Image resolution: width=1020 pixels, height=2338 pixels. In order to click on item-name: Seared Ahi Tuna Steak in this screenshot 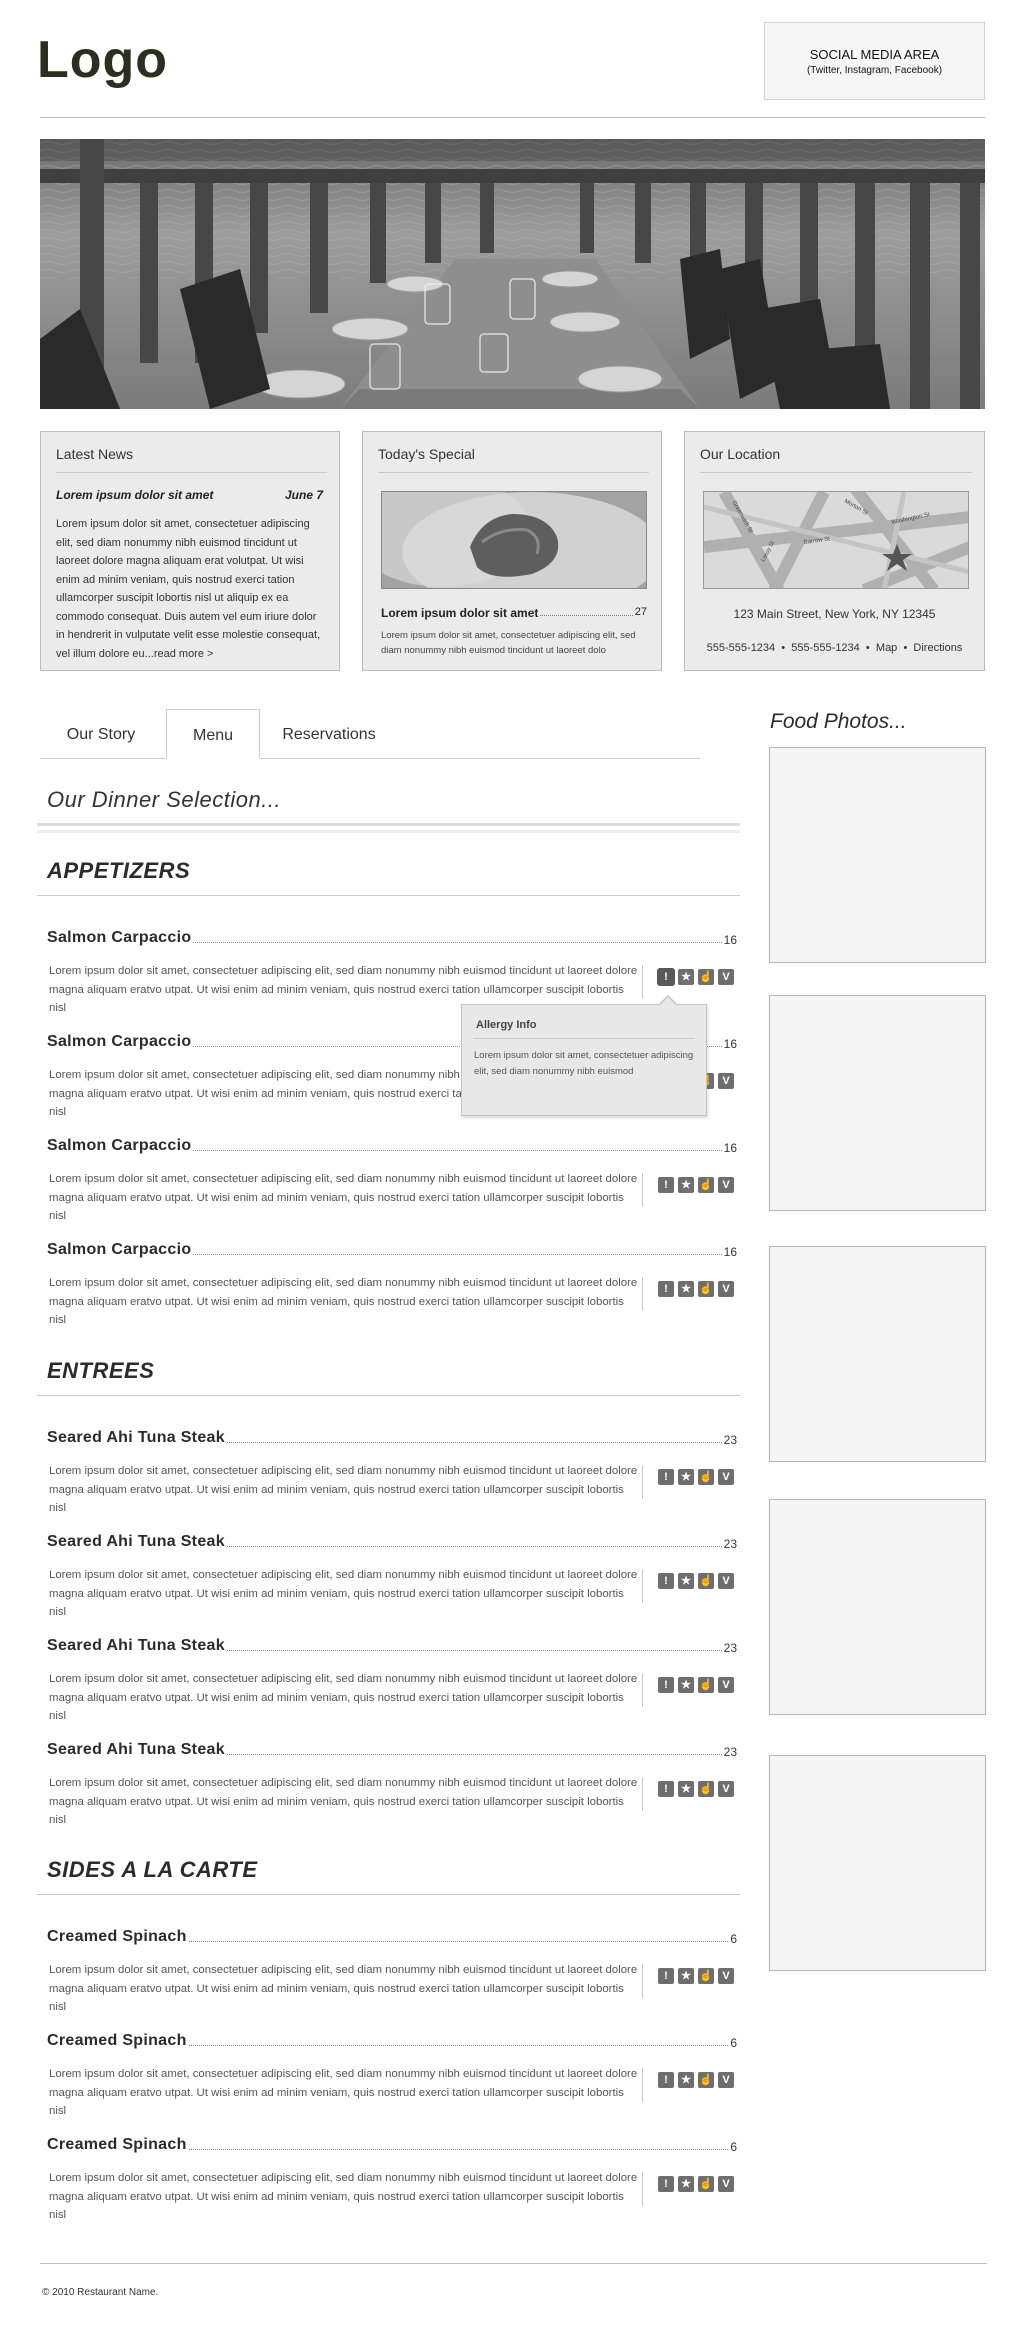, I will do `click(136, 1645)`.